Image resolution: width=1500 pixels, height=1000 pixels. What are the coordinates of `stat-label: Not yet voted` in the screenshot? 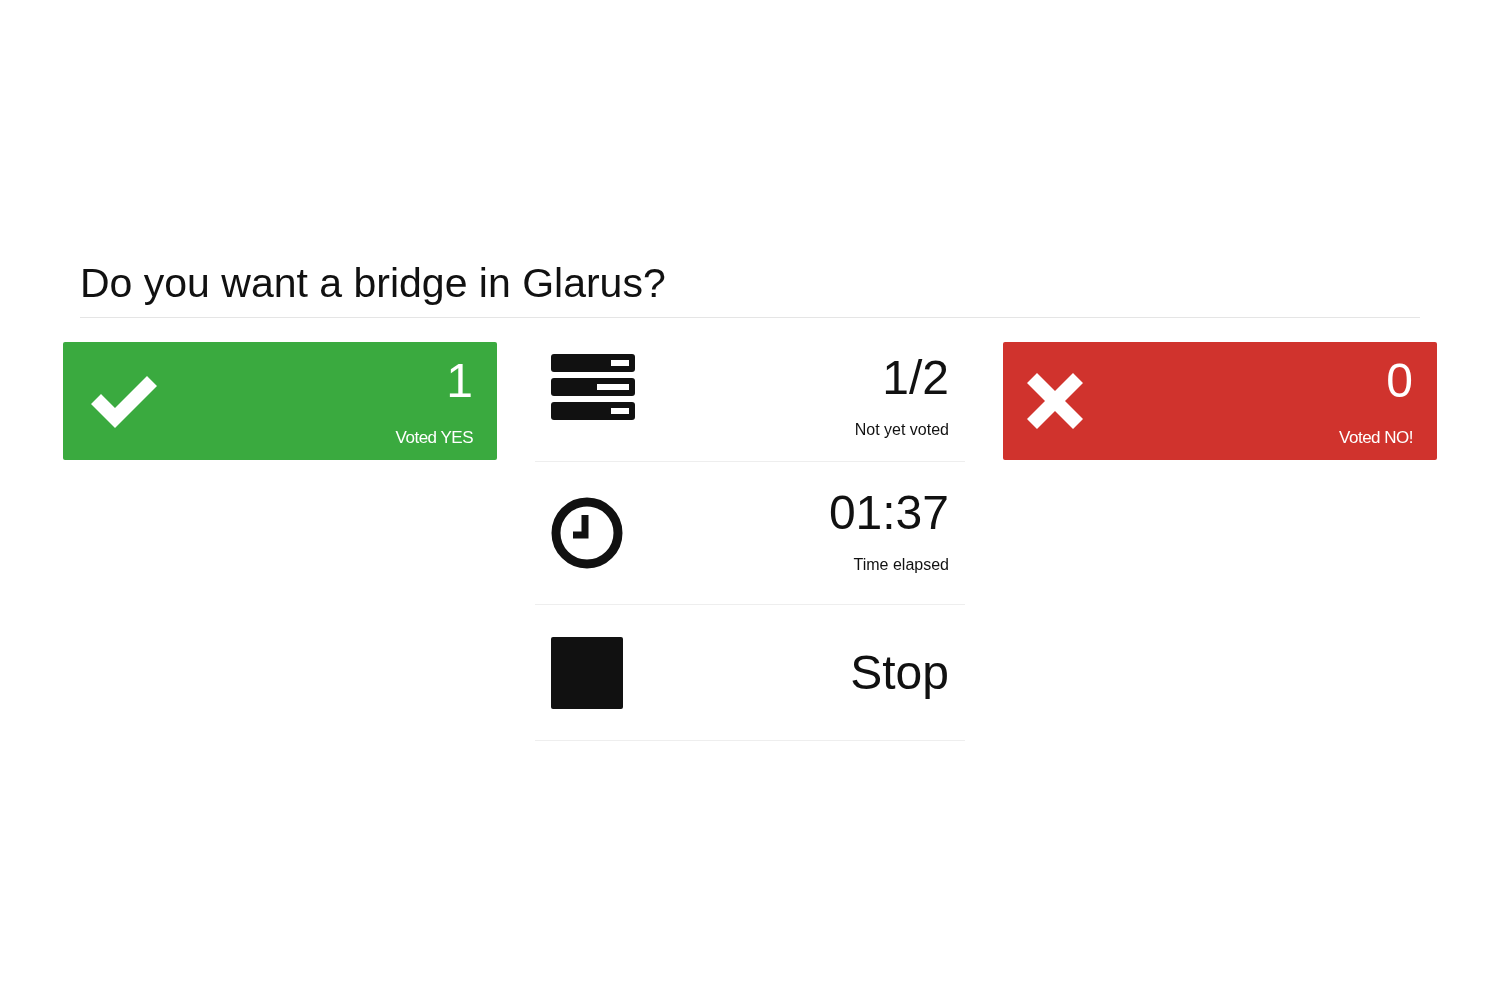 It's located at (901, 430).